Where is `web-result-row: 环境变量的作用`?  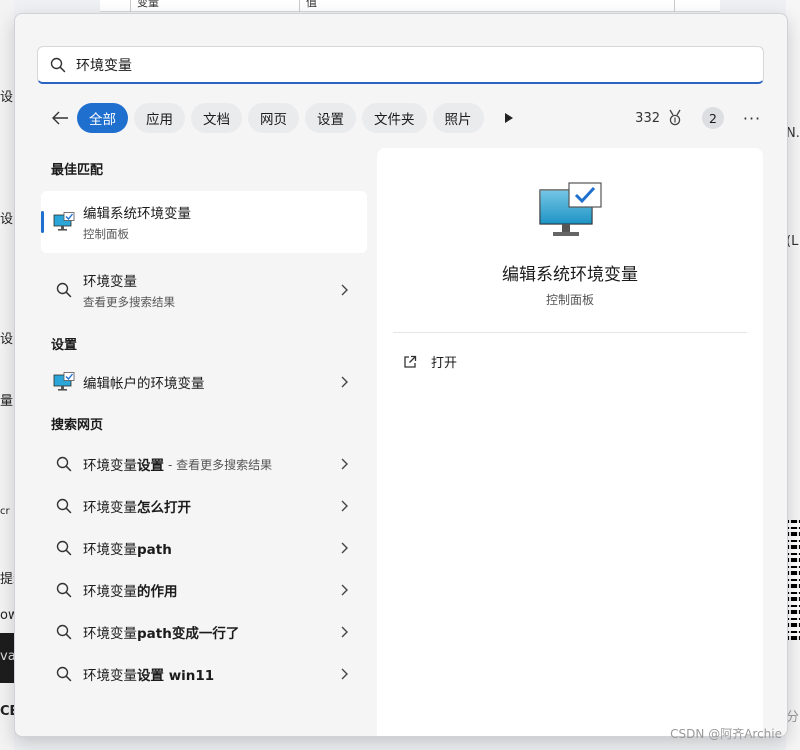 web-result-row: 环境变量的作用 is located at coordinates (204, 590).